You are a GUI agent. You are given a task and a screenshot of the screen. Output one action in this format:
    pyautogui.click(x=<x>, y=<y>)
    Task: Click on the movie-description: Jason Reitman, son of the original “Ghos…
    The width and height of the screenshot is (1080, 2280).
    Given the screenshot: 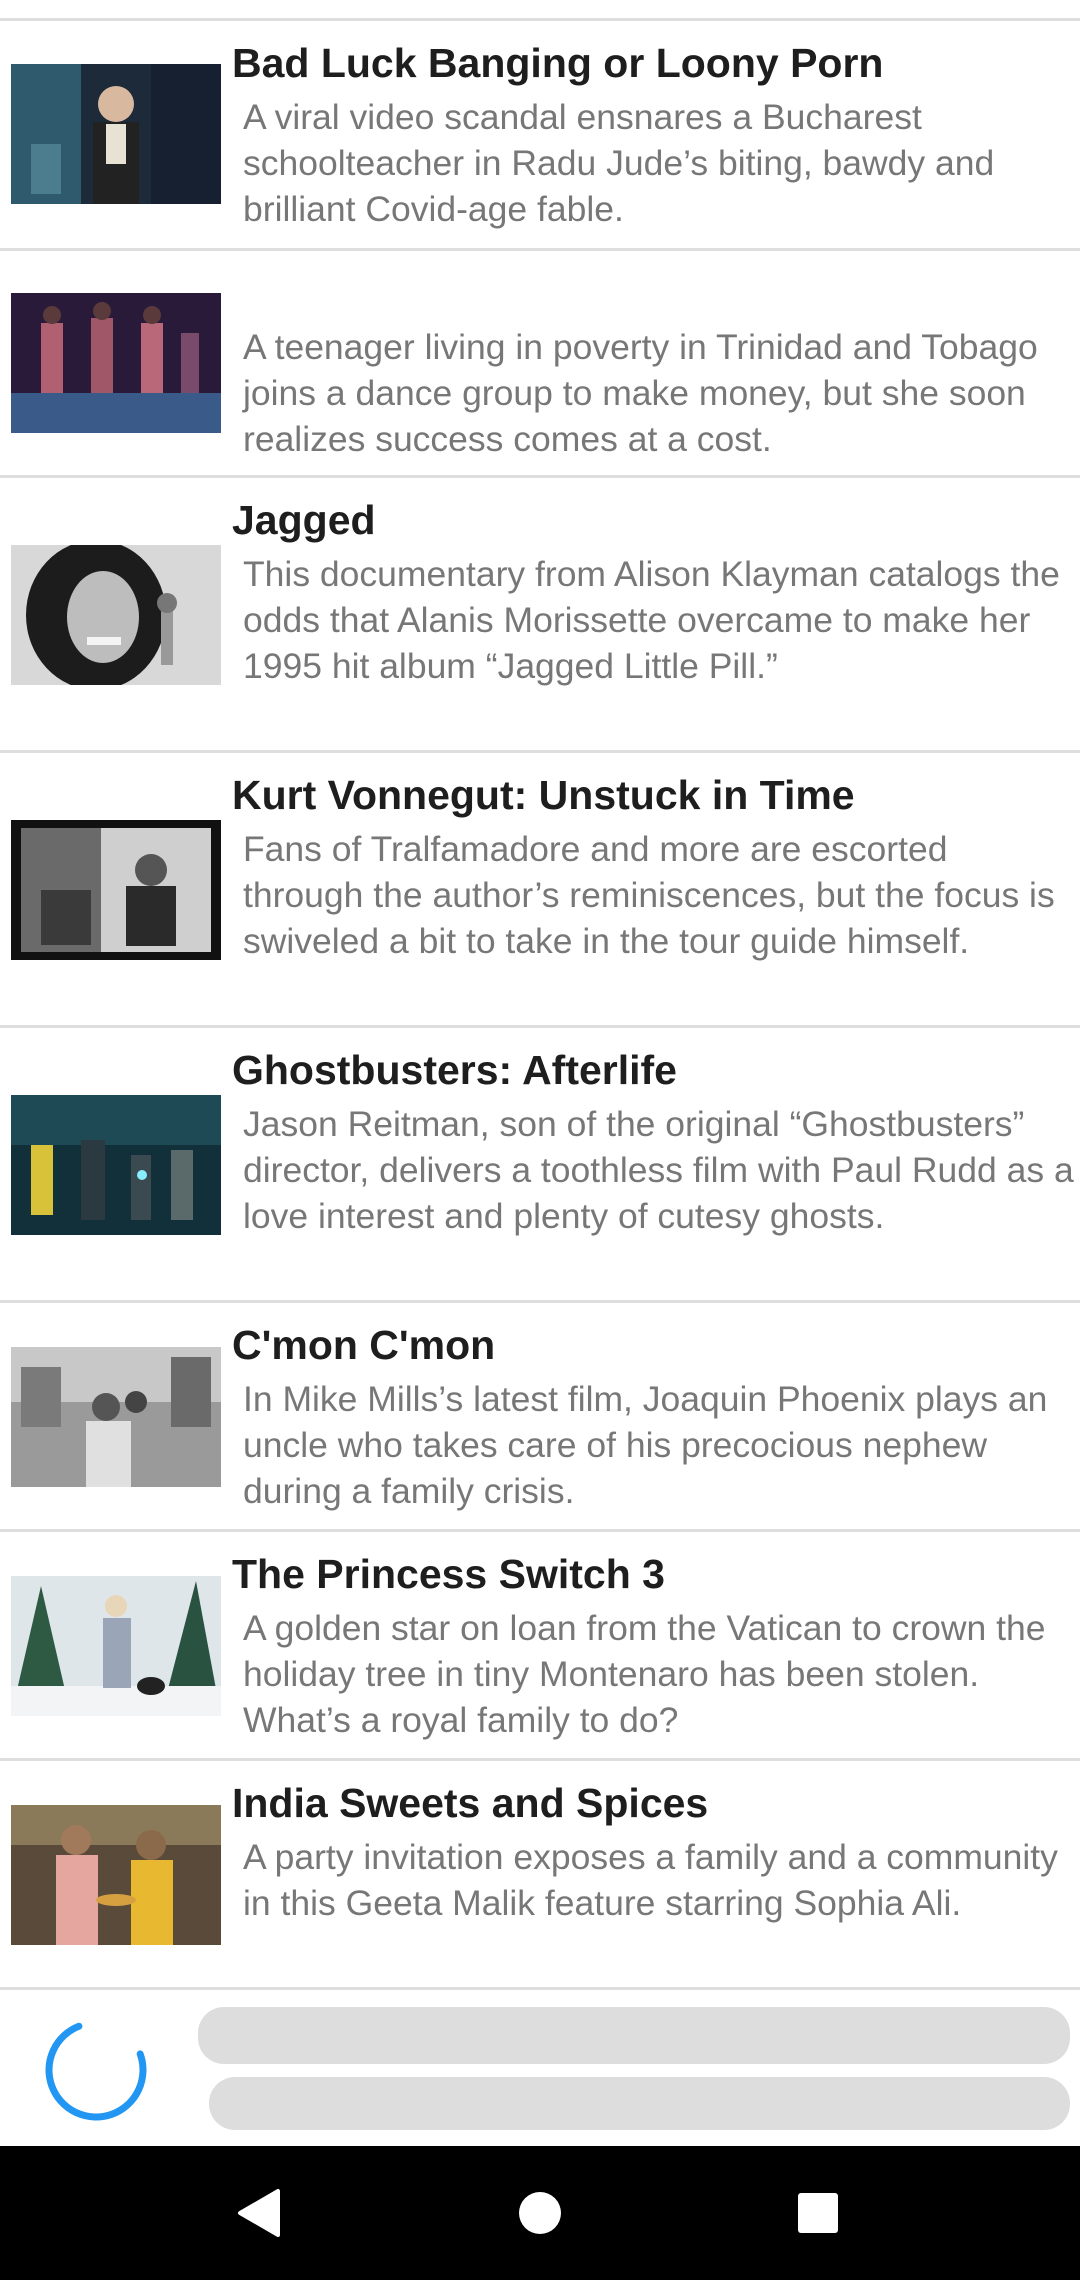 What is the action you would take?
    pyautogui.click(x=658, y=1170)
    